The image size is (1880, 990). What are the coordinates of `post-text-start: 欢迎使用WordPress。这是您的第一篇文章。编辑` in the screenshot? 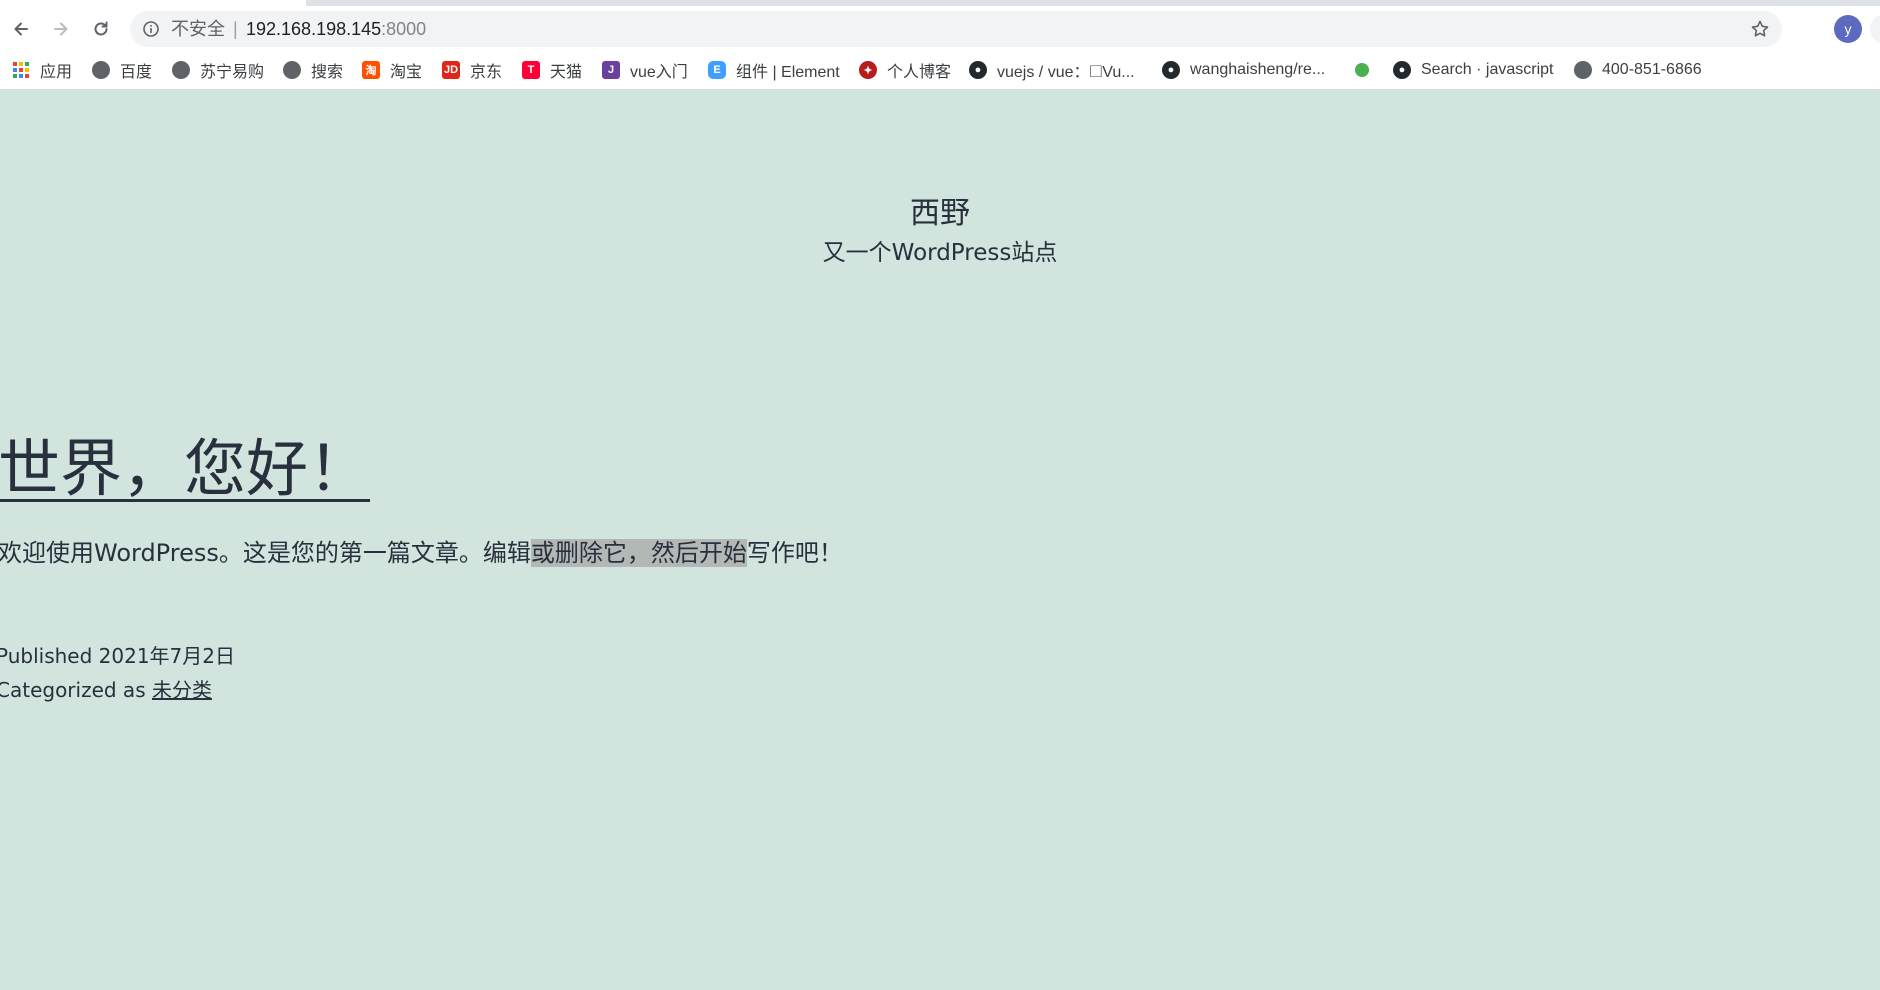 It's located at (265, 553).